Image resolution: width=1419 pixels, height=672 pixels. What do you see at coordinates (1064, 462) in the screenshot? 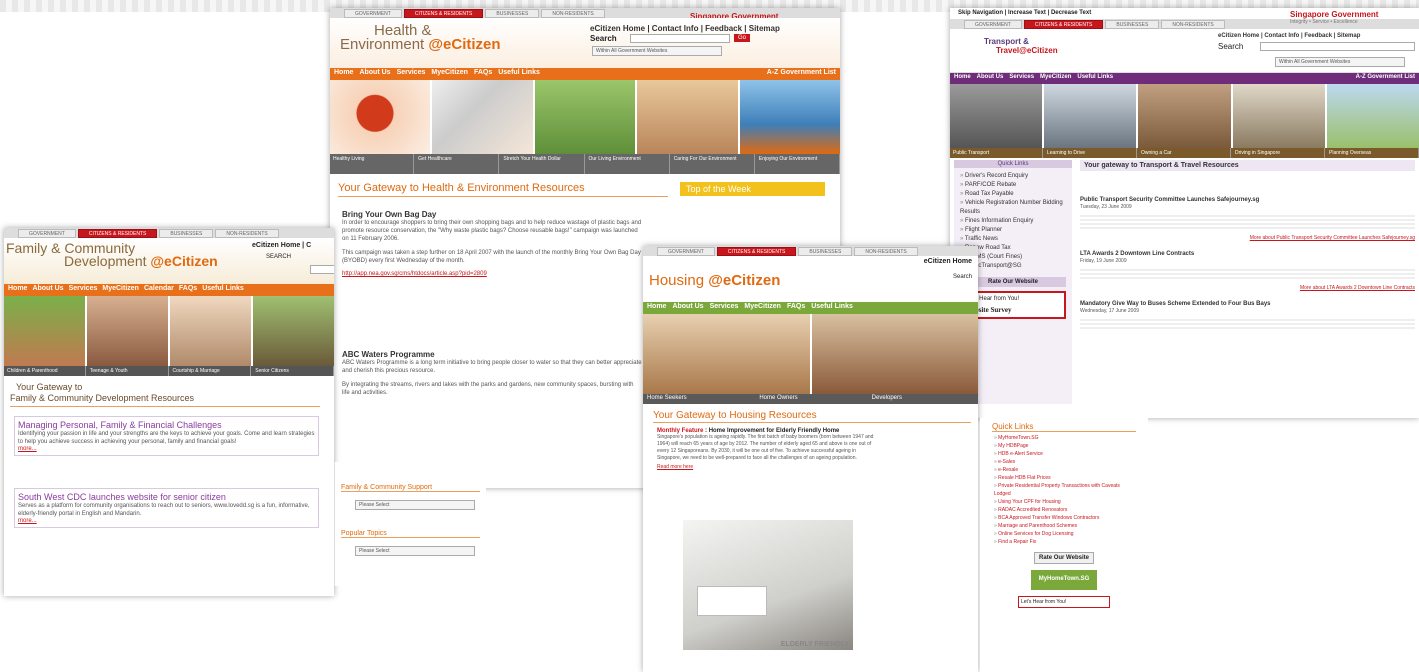
I see `quick-link: e-Sales` at bounding box center [1064, 462].